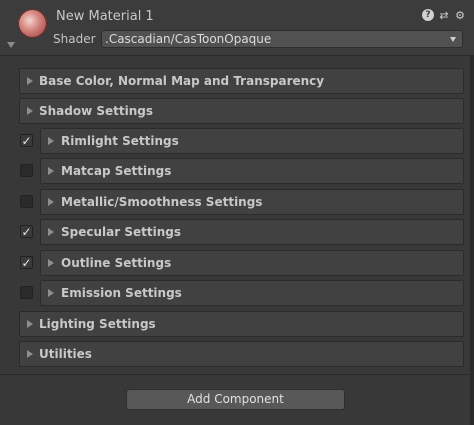  I want to click on inspector-footer: Add Component, so click(237, 399).